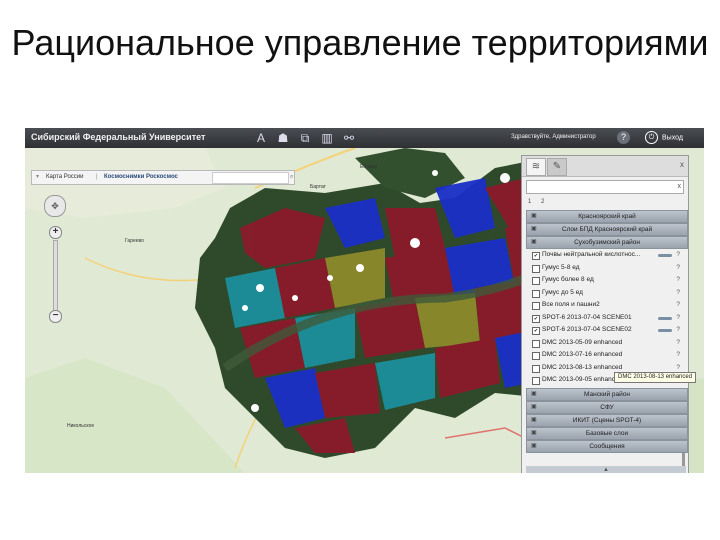 Image resolution: width=720 pixels, height=540 pixels. Describe the element at coordinates (571, 304) in the screenshot. I see `layer-label: Все поля и пашни2` at that location.